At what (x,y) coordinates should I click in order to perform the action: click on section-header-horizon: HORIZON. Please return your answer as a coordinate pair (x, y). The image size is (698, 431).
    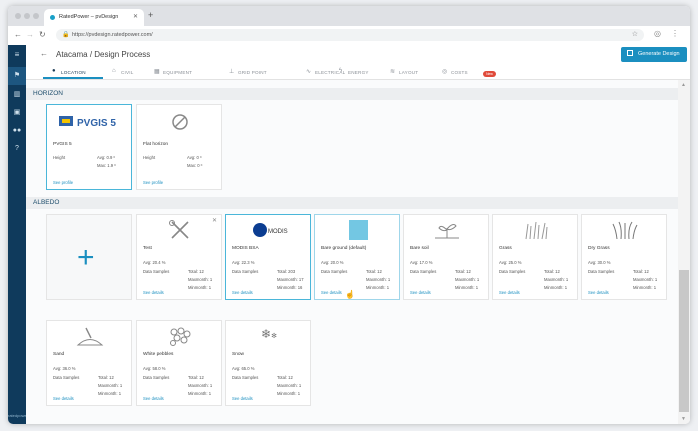
    Looking at the image, I should click on (352, 94).